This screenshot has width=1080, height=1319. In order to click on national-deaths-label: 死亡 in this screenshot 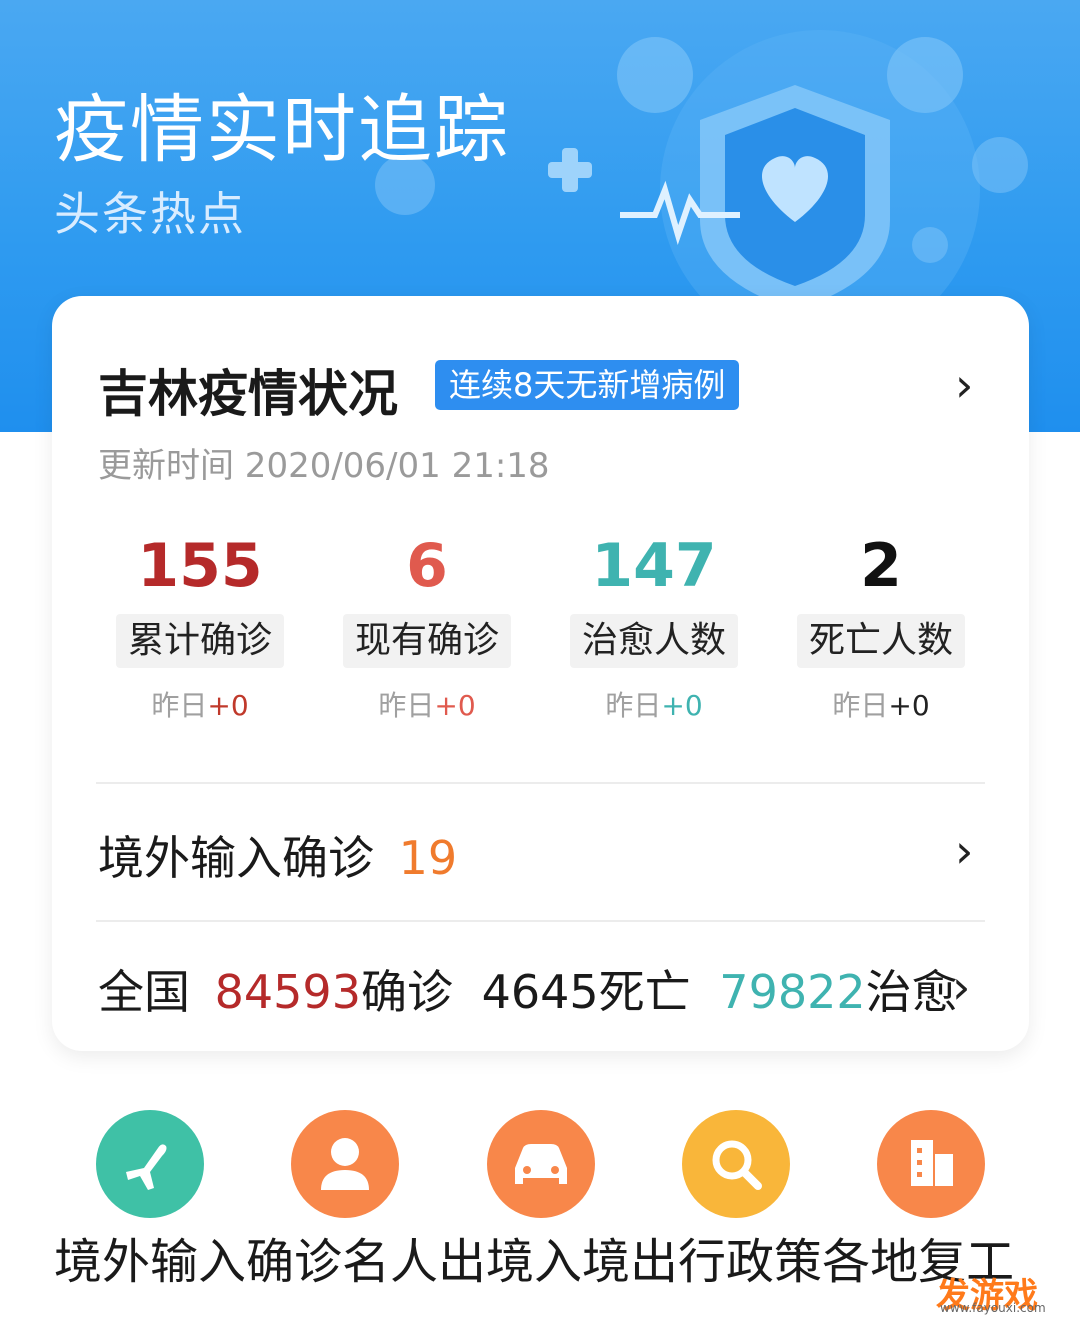, I will do `click(644, 992)`.